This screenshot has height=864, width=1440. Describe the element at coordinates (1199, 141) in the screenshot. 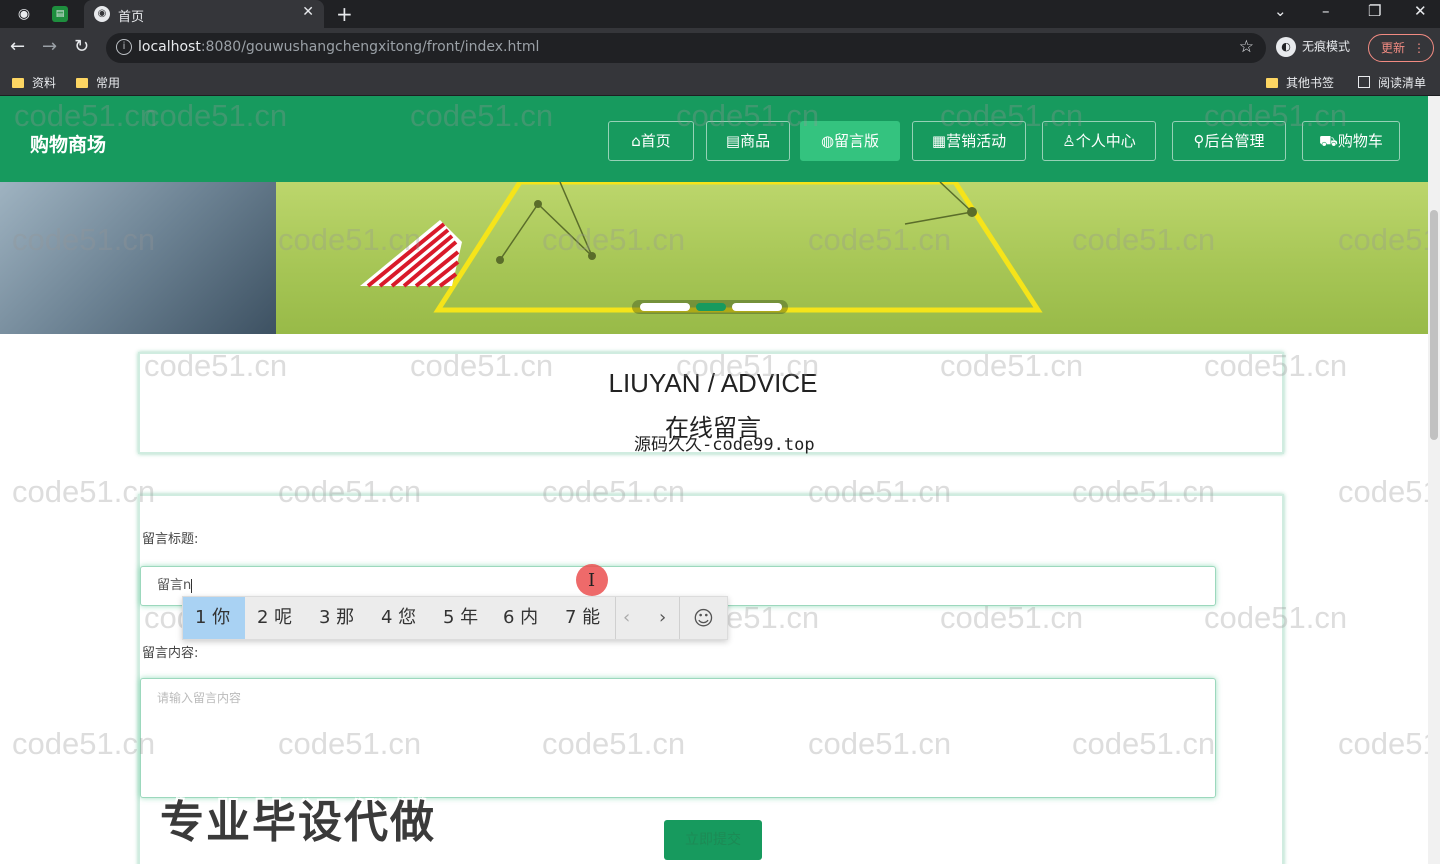

I see `link-icon: ⚲` at that location.